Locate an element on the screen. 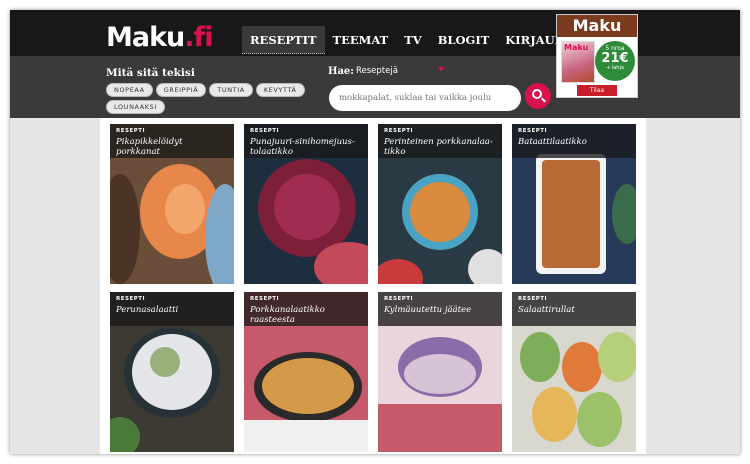  recipe-card: RESEPTI Kylmäuutettu jäätee is located at coordinates (440, 372).